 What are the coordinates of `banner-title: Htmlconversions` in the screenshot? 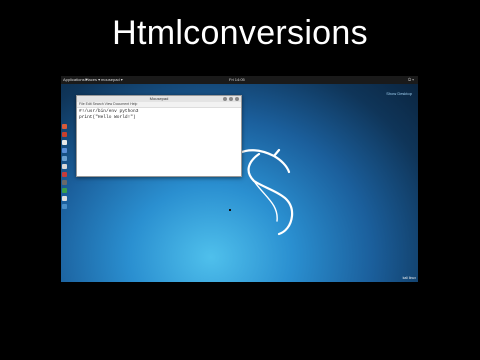 It's located at (240, 33).